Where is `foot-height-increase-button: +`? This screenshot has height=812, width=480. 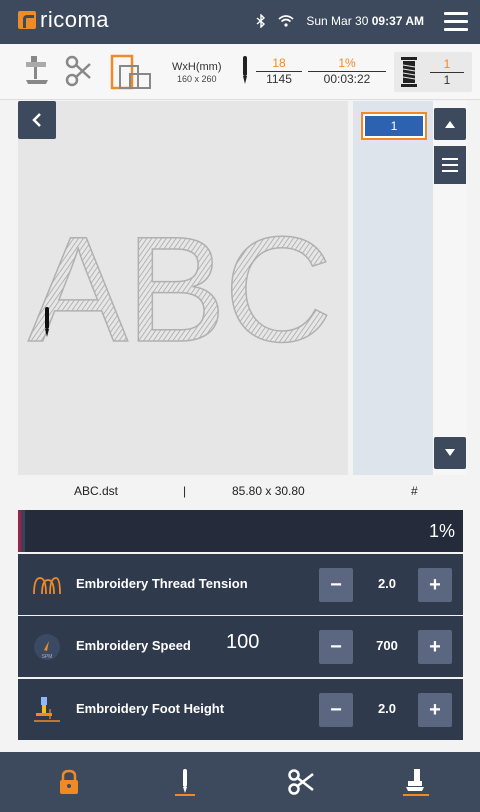 foot-height-increase-button: + is located at coordinates (435, 710).